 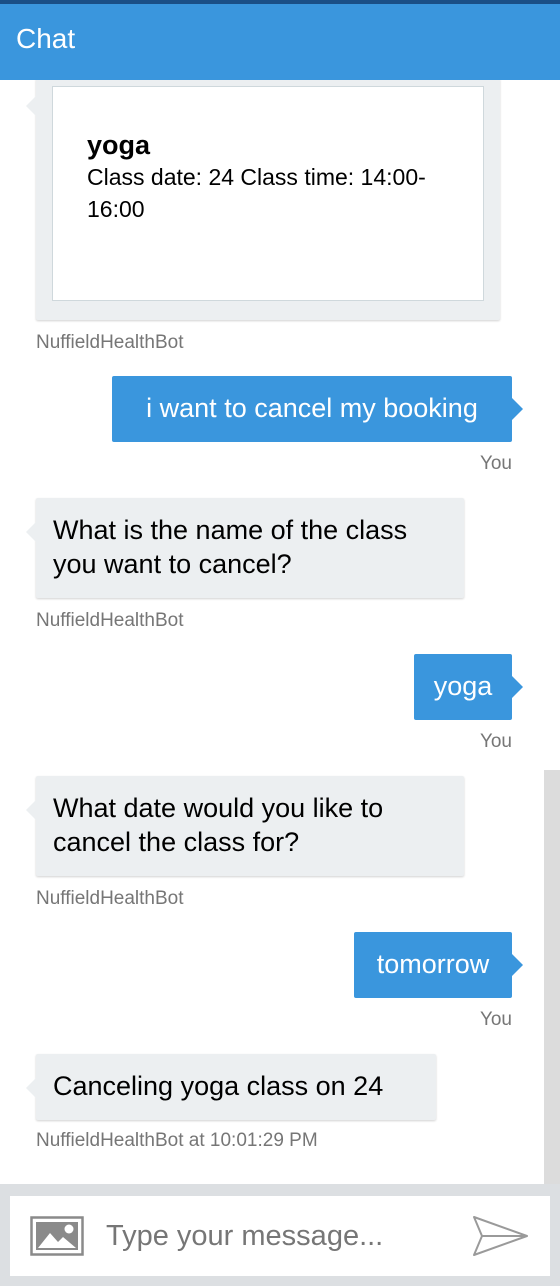 I want to click on bot-message: Canceling yoga class on 24, so click(x=231, y=1087).